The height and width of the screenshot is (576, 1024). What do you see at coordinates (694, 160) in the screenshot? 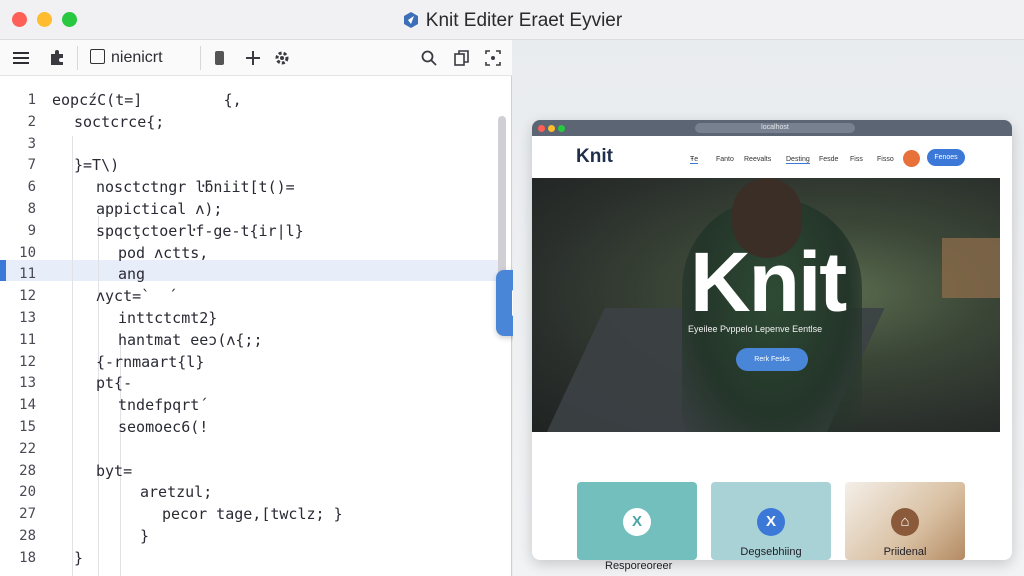
I see `nav-link: Ŧe` at bounding box center [694, 160].